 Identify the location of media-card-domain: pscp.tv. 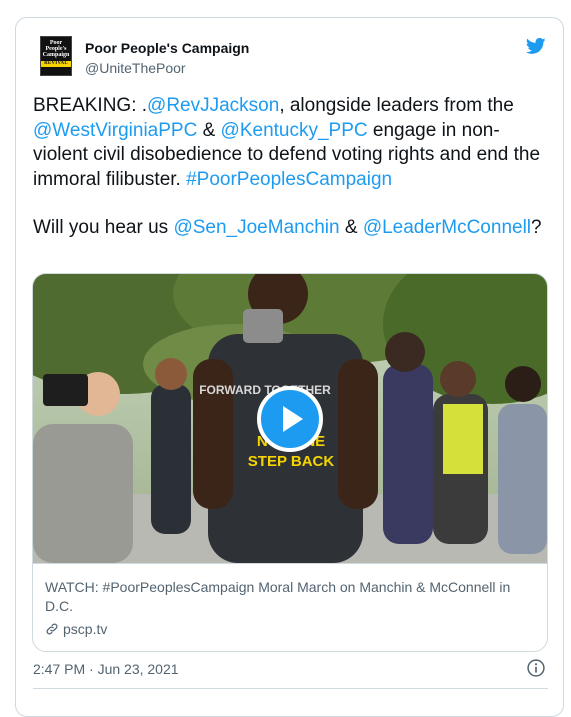
(76, 629).